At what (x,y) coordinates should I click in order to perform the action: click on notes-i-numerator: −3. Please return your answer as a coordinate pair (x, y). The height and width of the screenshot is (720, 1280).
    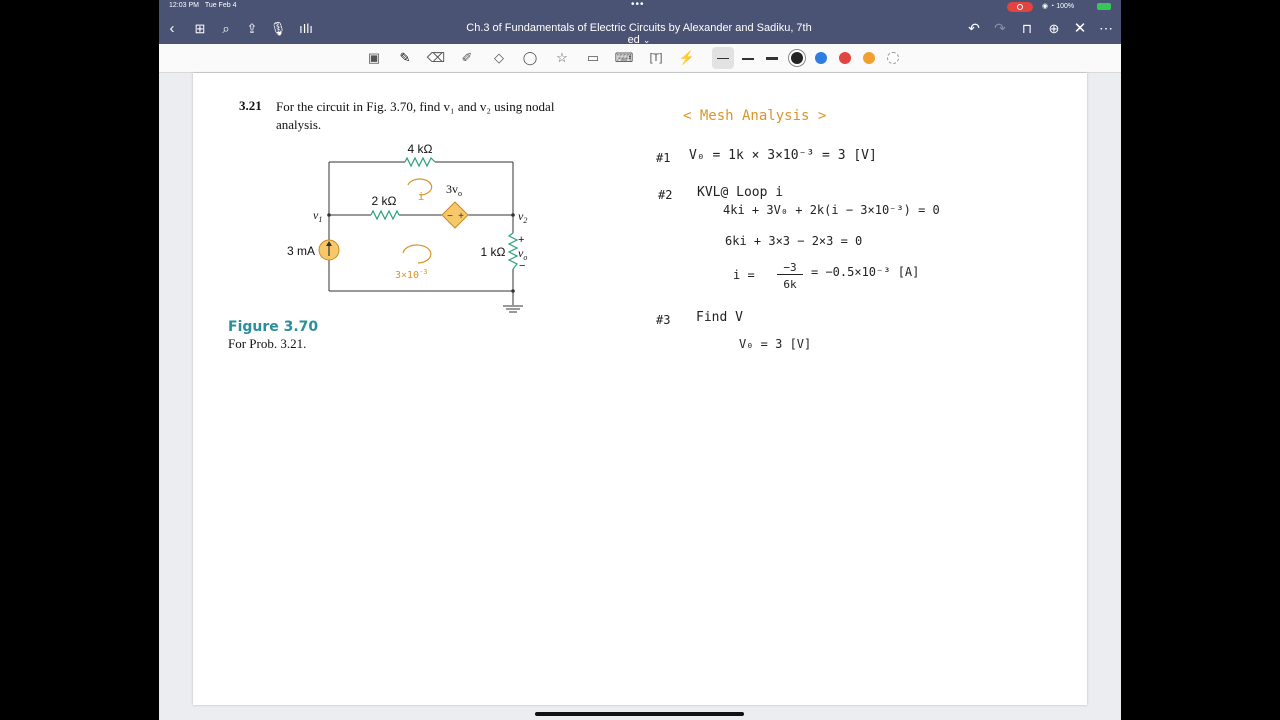
    Looking at the image, I should click on (790, 268).